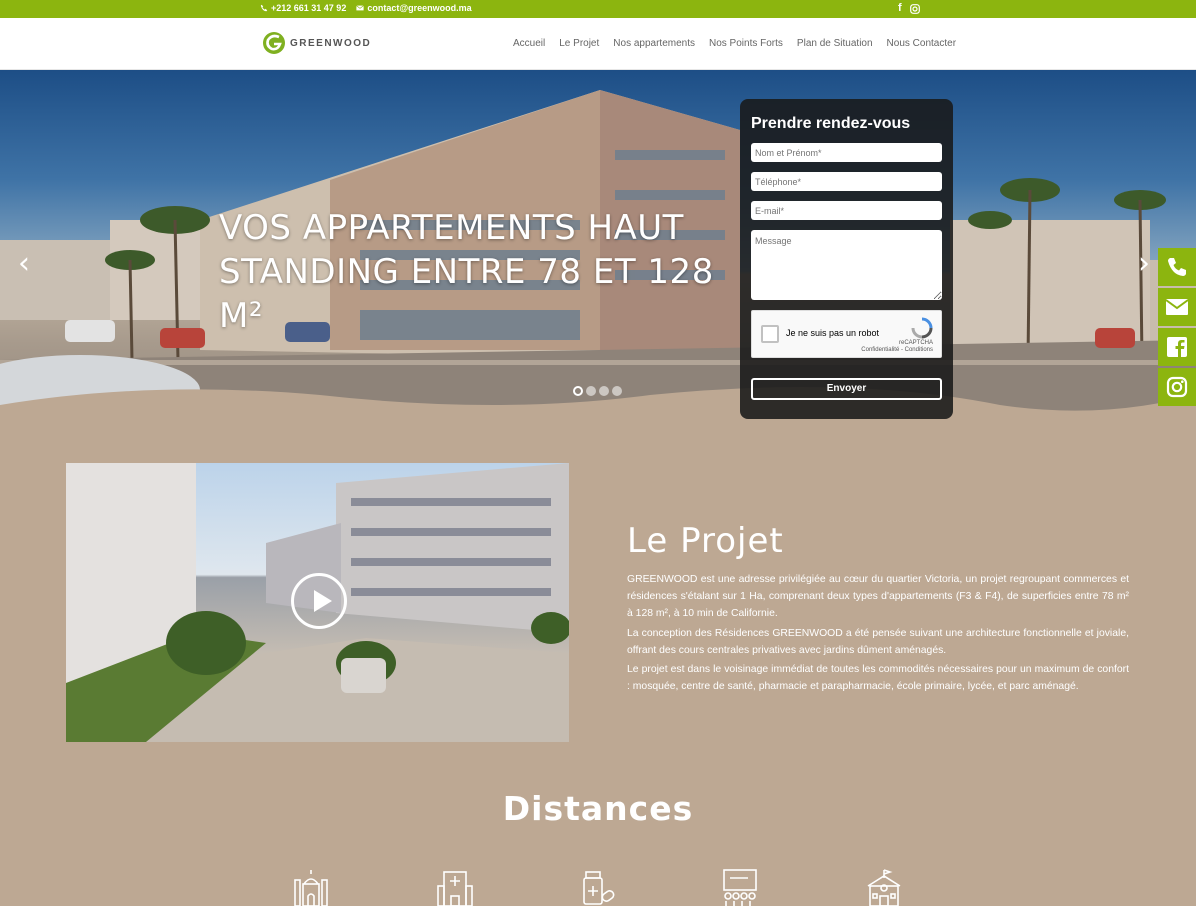 The image size is (1196, 906). Describe the element at coordinates (846, 265) in the screenshot. I see `message-input` at that location.